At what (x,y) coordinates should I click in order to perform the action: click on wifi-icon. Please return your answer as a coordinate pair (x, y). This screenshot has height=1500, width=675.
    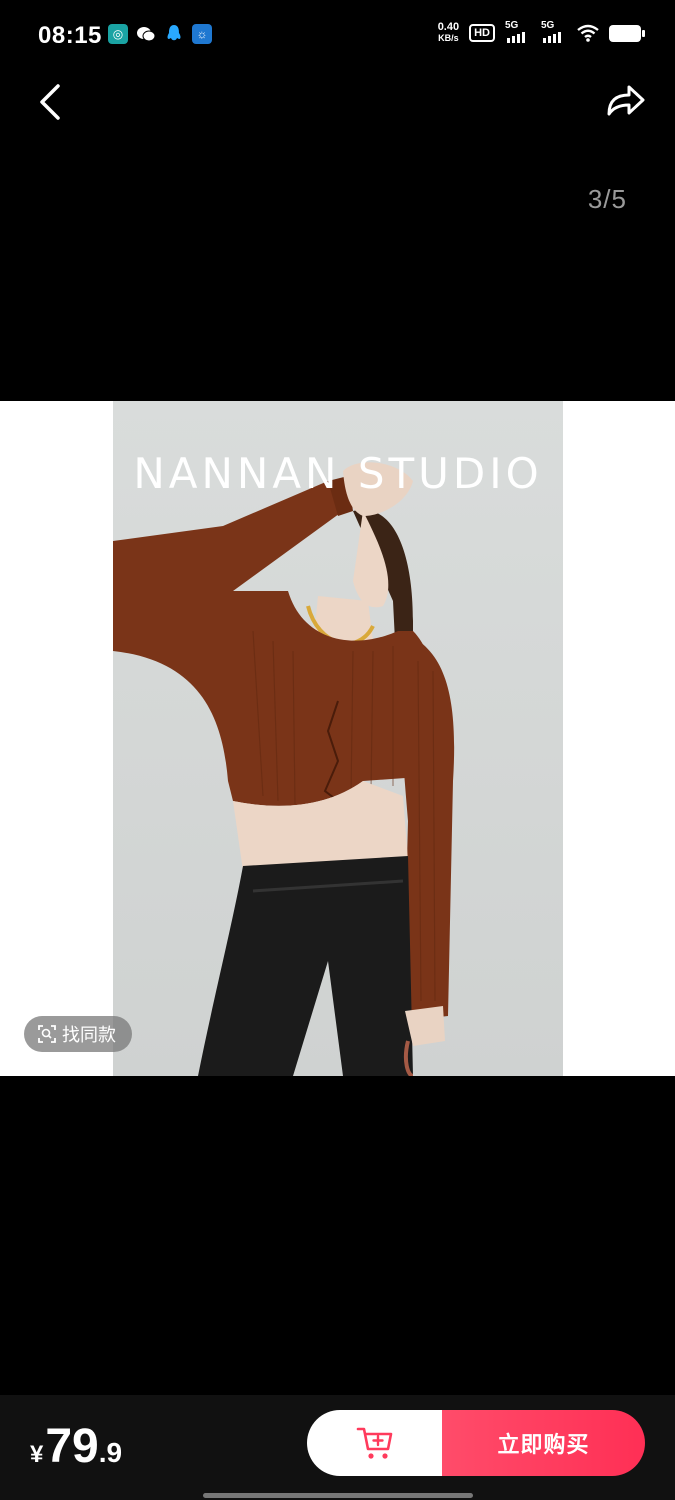
    Looking at the image, I should click on (588, 33).